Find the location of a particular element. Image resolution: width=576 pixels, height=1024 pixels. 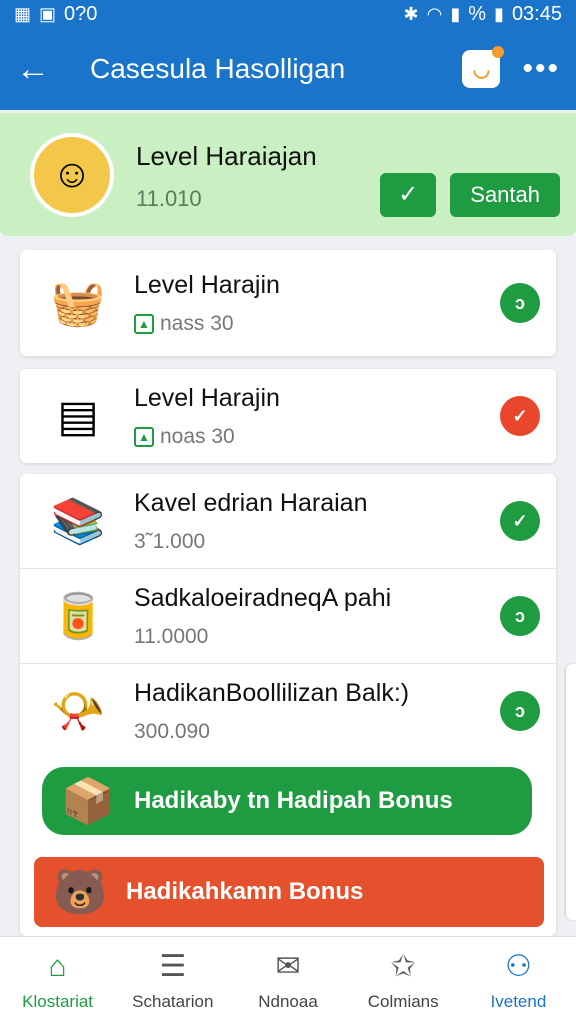

reward-text: SadkaloeiradneqA pahi 11.0000 is located at coordinates (317, 616).